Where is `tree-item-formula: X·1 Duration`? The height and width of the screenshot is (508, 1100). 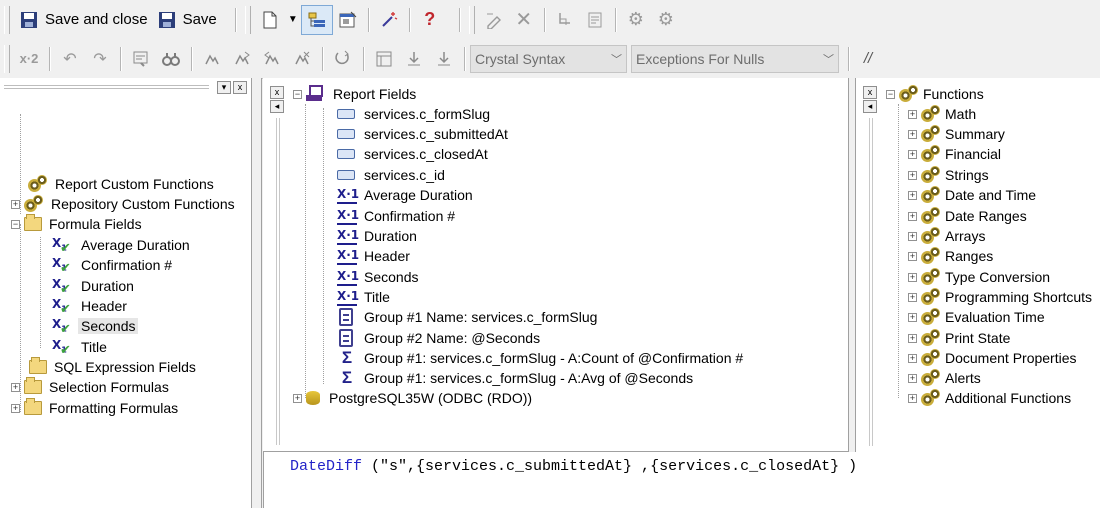 tree-item-formula: X·1 Duration is located at coordinates (378, 236).